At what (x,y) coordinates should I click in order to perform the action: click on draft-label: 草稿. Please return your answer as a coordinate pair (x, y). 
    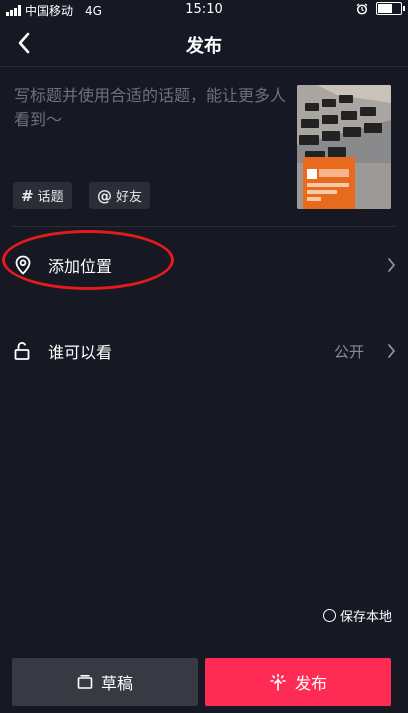
    Looking at the image, I should click on (116, 683).